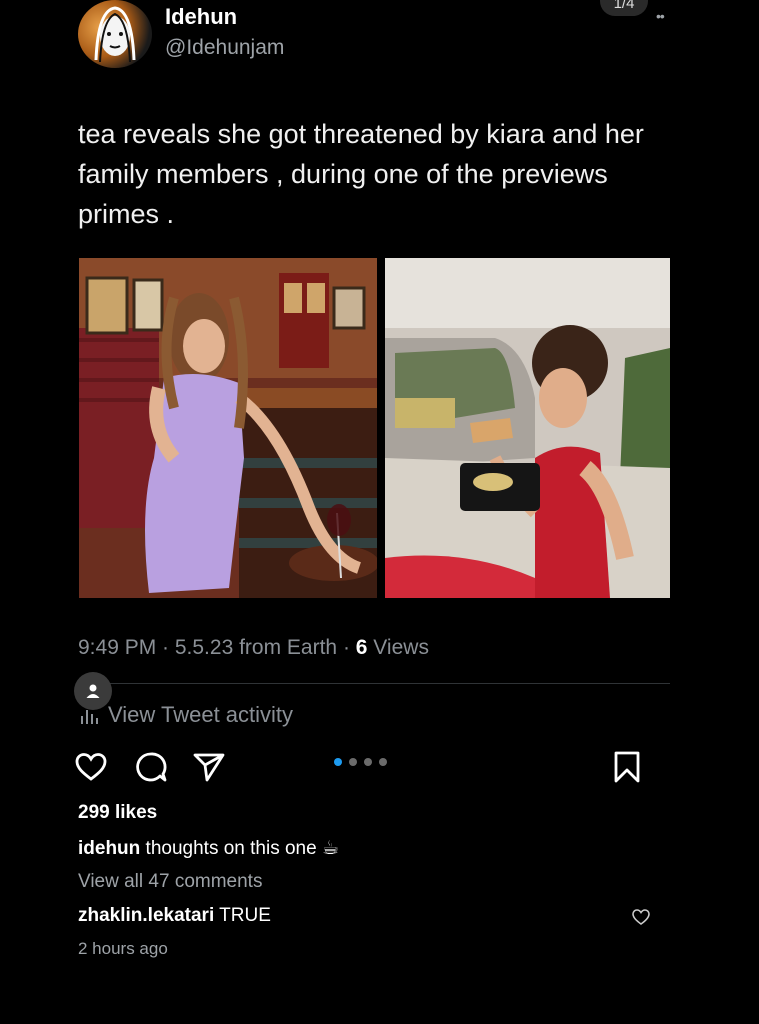 This screenshot has height=1024, width=759. I want to click on caption: idehun thoughts on this one ☕, so click(208, 848).